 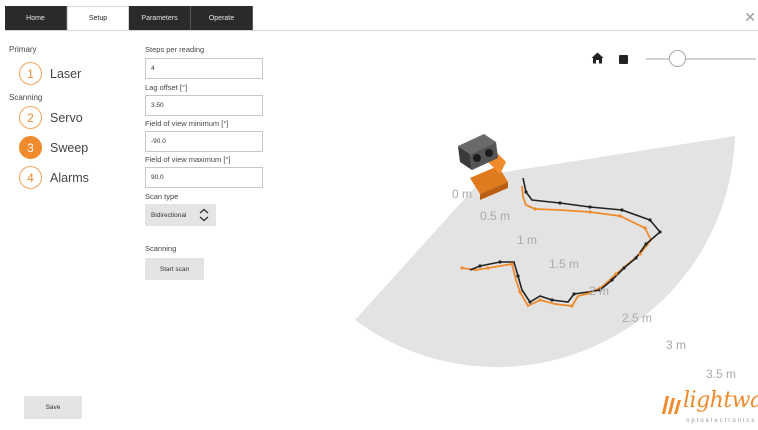 I want to click on logo-wordmark: lightware, so click(x=720, y=400).